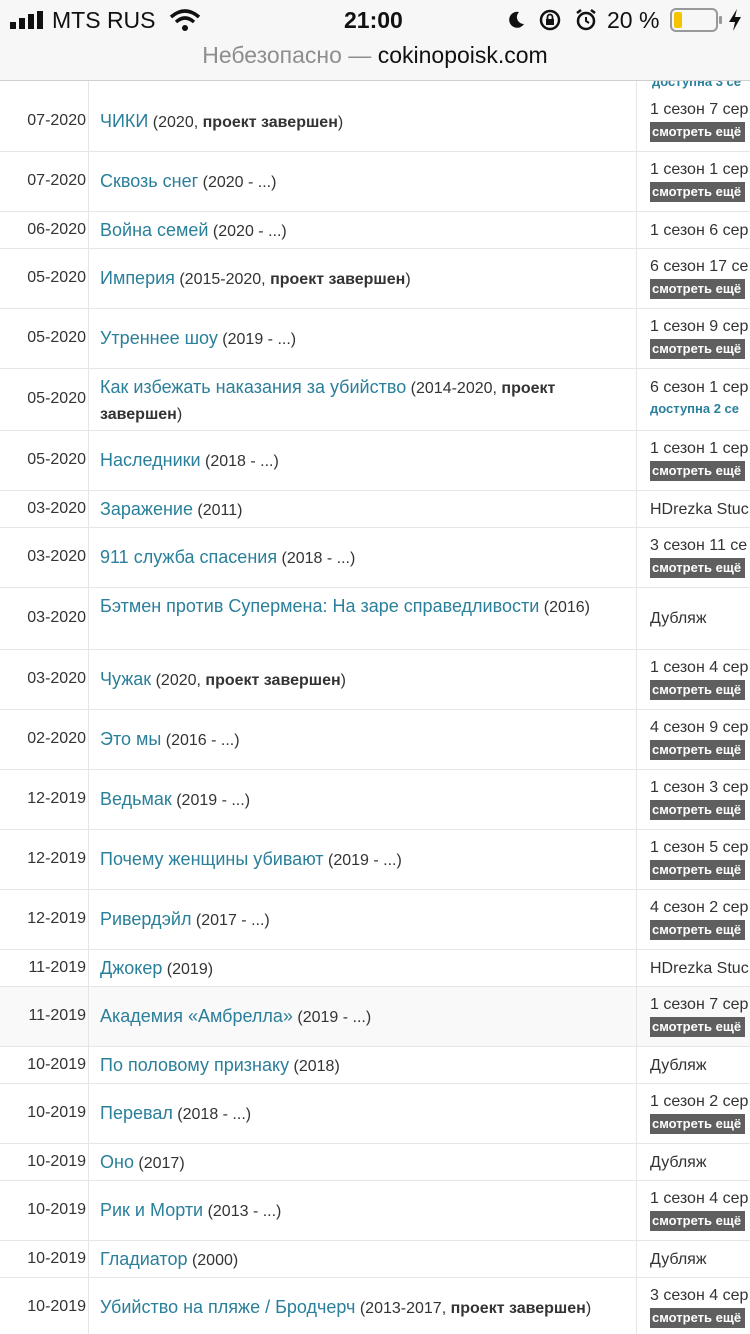  I want to click on info-cell: 1 сезон 6 сер, so click(700, 231).